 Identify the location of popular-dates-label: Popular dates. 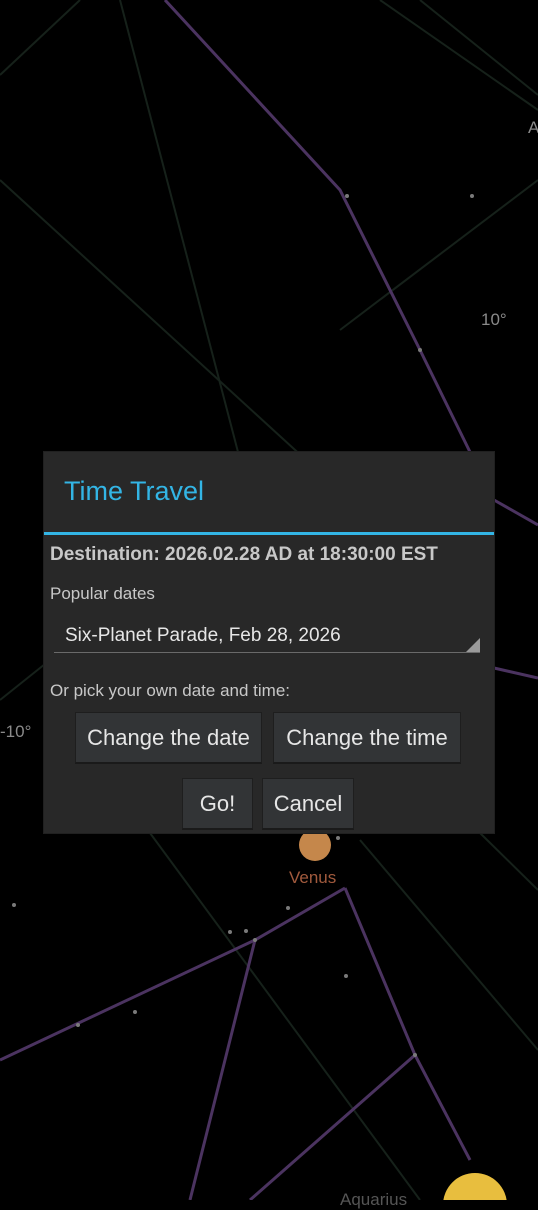
(102, 593).